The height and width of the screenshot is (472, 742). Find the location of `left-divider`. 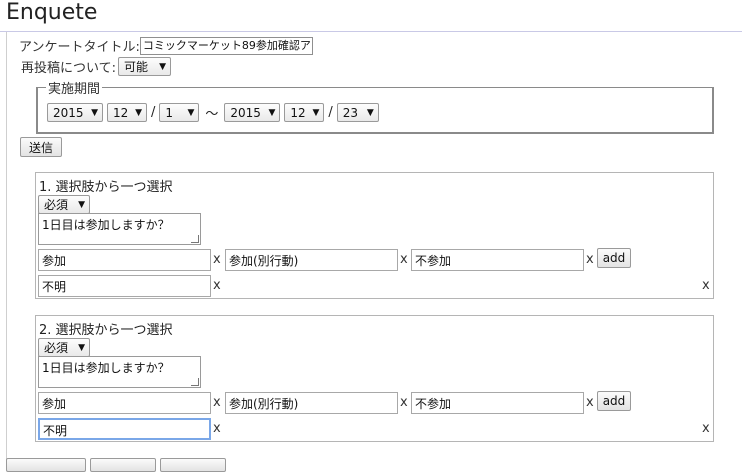

left-divider is located at coordinates (6, 248).